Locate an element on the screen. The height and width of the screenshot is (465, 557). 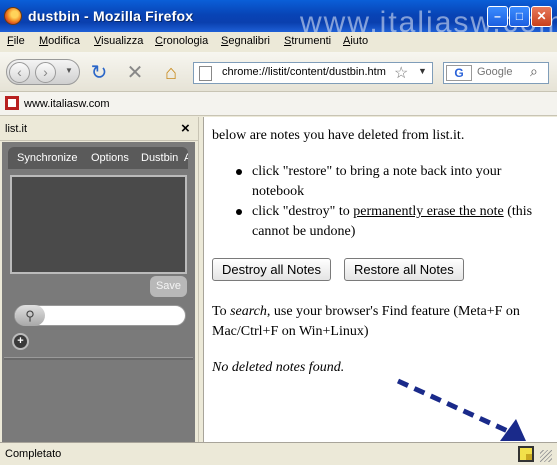
search-bar: G ⌕ is located at coordinates (496, 73).